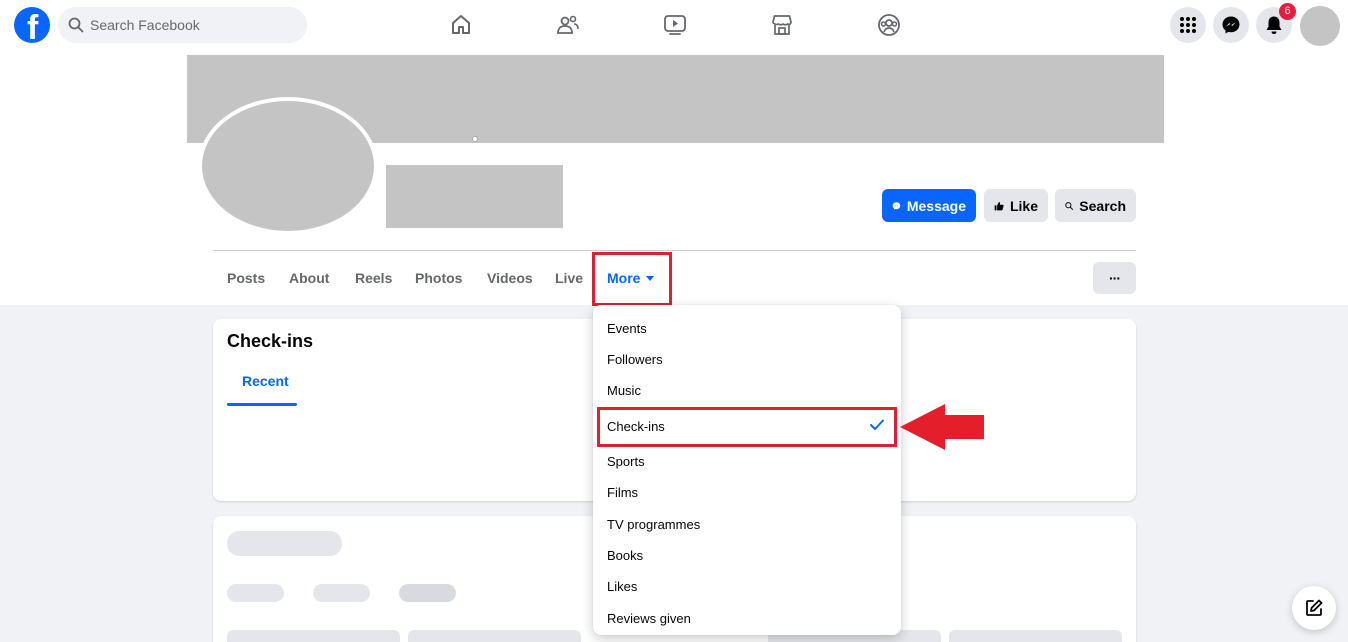 This screenshot has width=1348, height=642. What do you see at coordinates (190, 25) in the screenshot?
I see `search-input` at bounding box center [190, 25].